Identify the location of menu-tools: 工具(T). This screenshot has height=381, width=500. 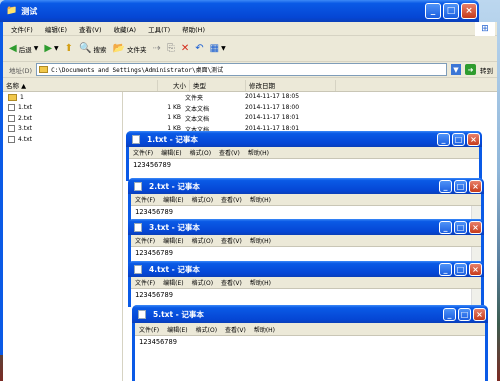
(159, 29).